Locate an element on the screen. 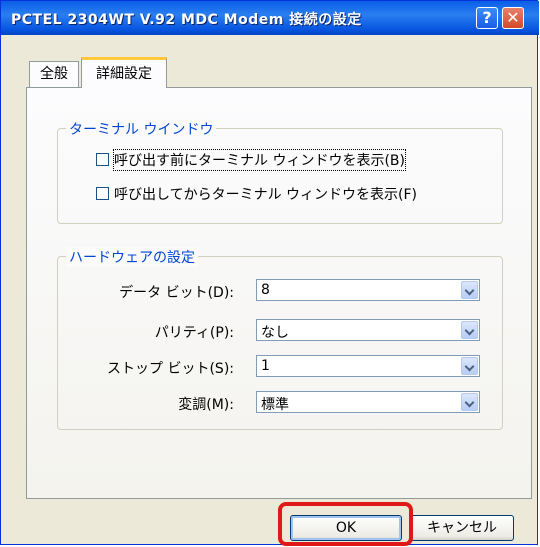 The height and width of the screenshot is (547, 540). terminal-window-group-title: ターミナル ウインドウ is located at coordinates (141, 129).